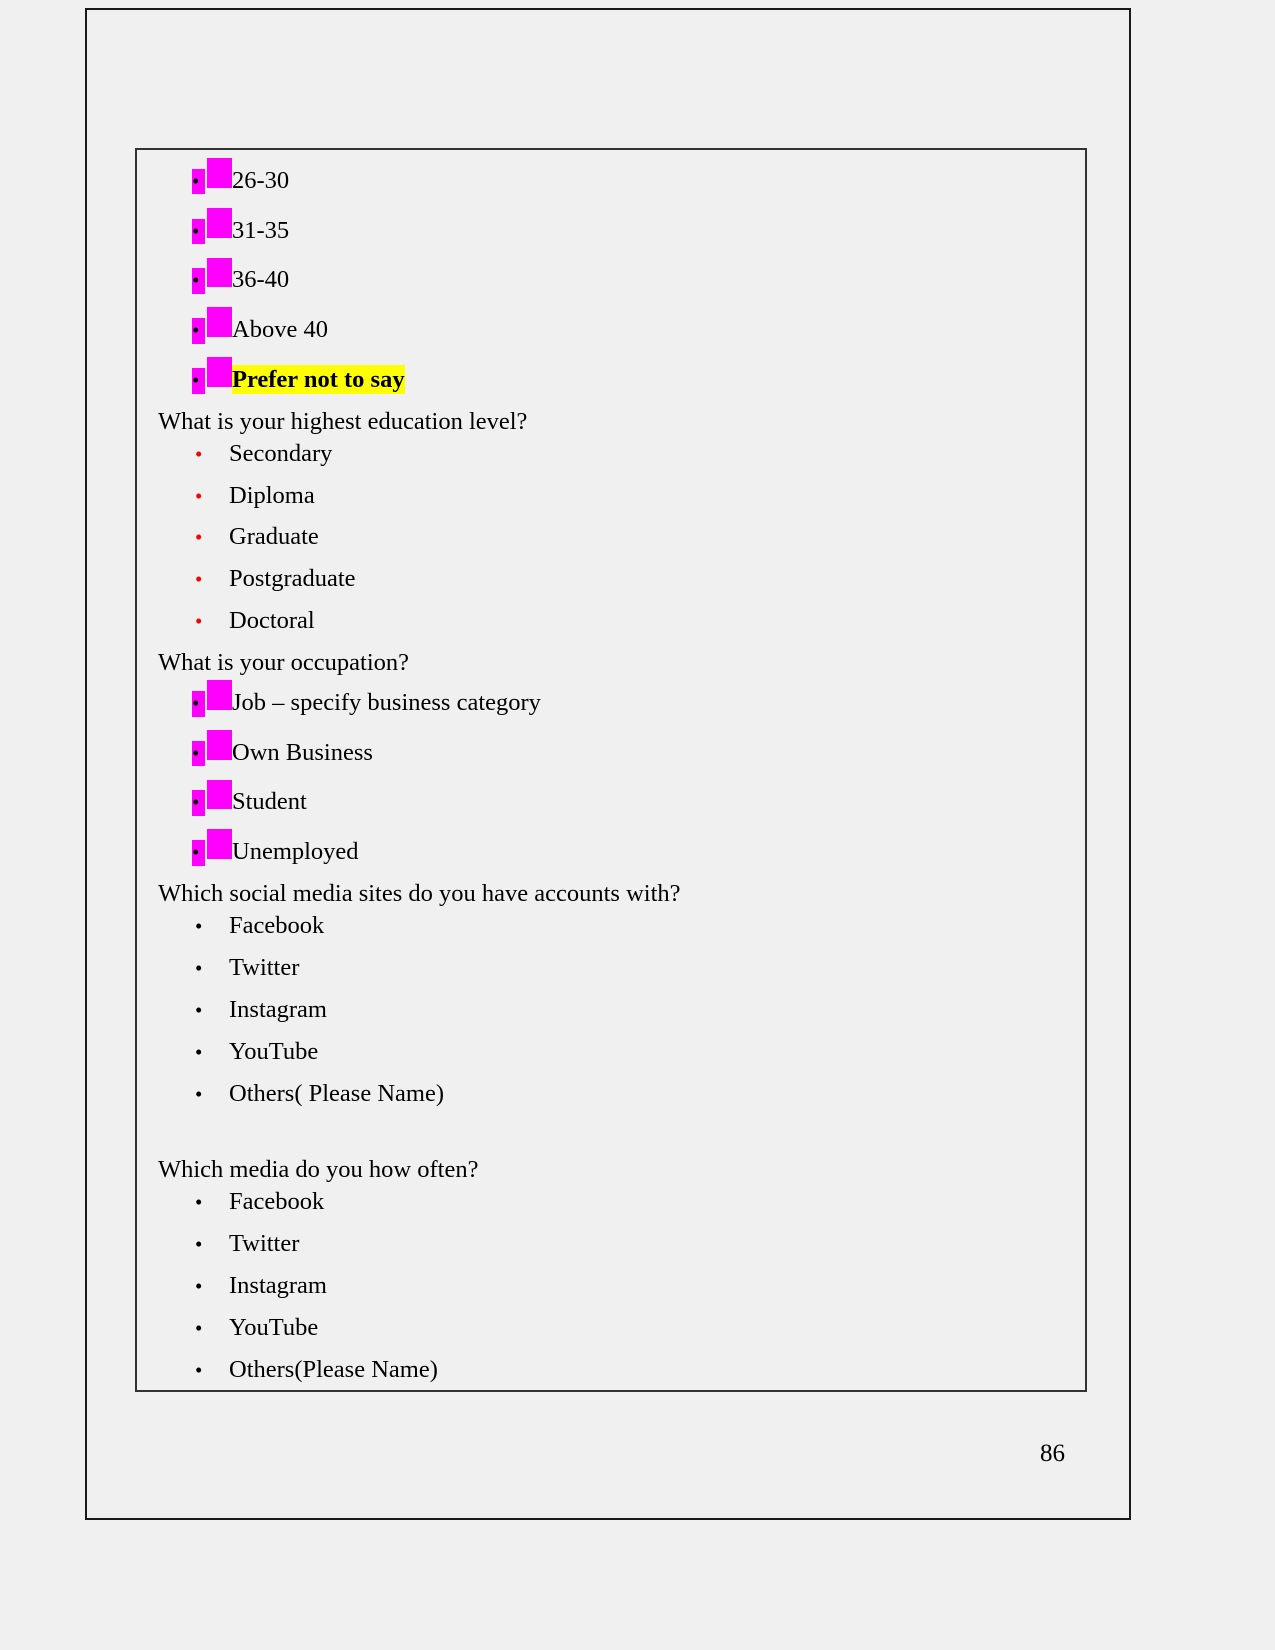  What do you see at coordinates (610, 176) in the screenshot?
I see `list-item: • 26-30` at bounding box center [610, 176].